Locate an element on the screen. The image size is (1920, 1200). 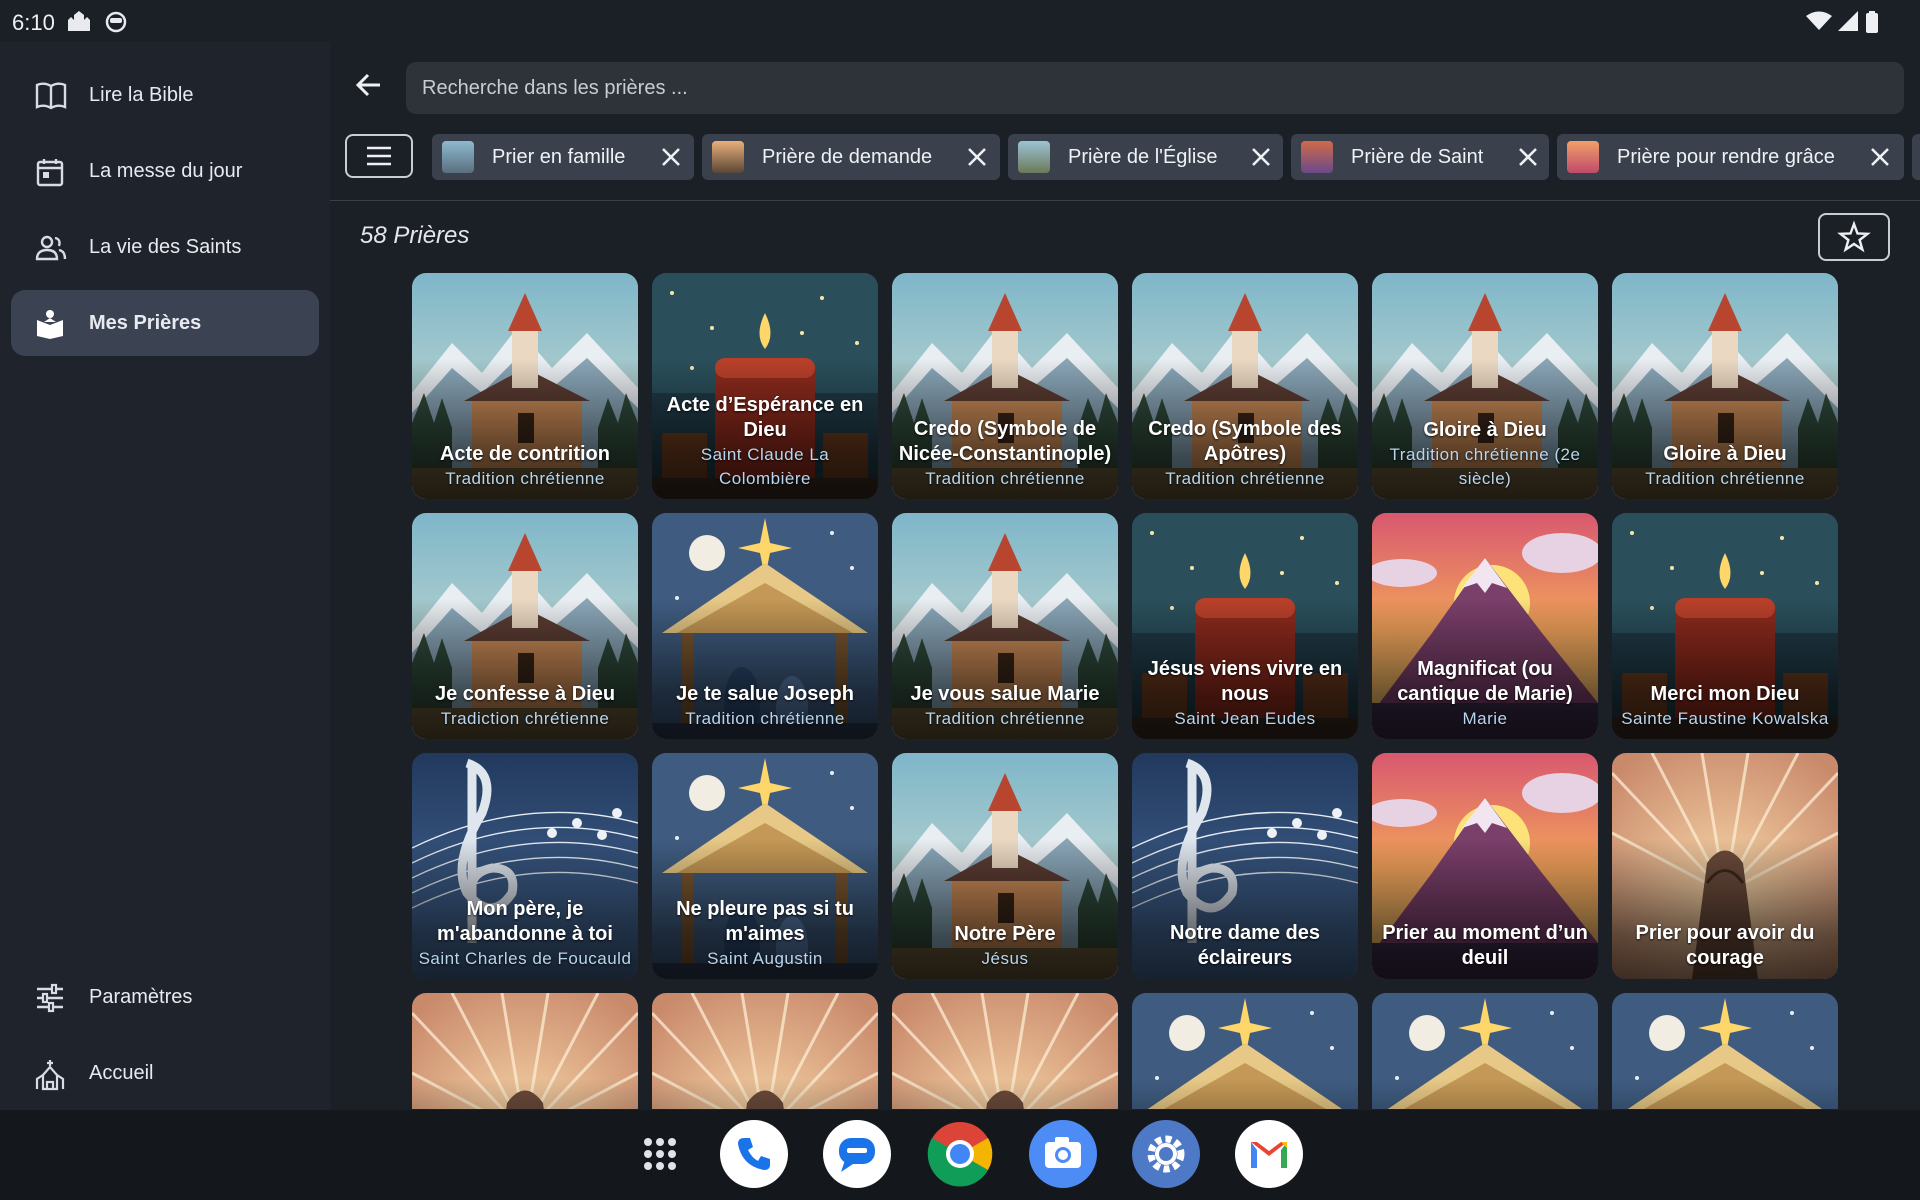
camera-icon is located at coordinates (1063, 1154).